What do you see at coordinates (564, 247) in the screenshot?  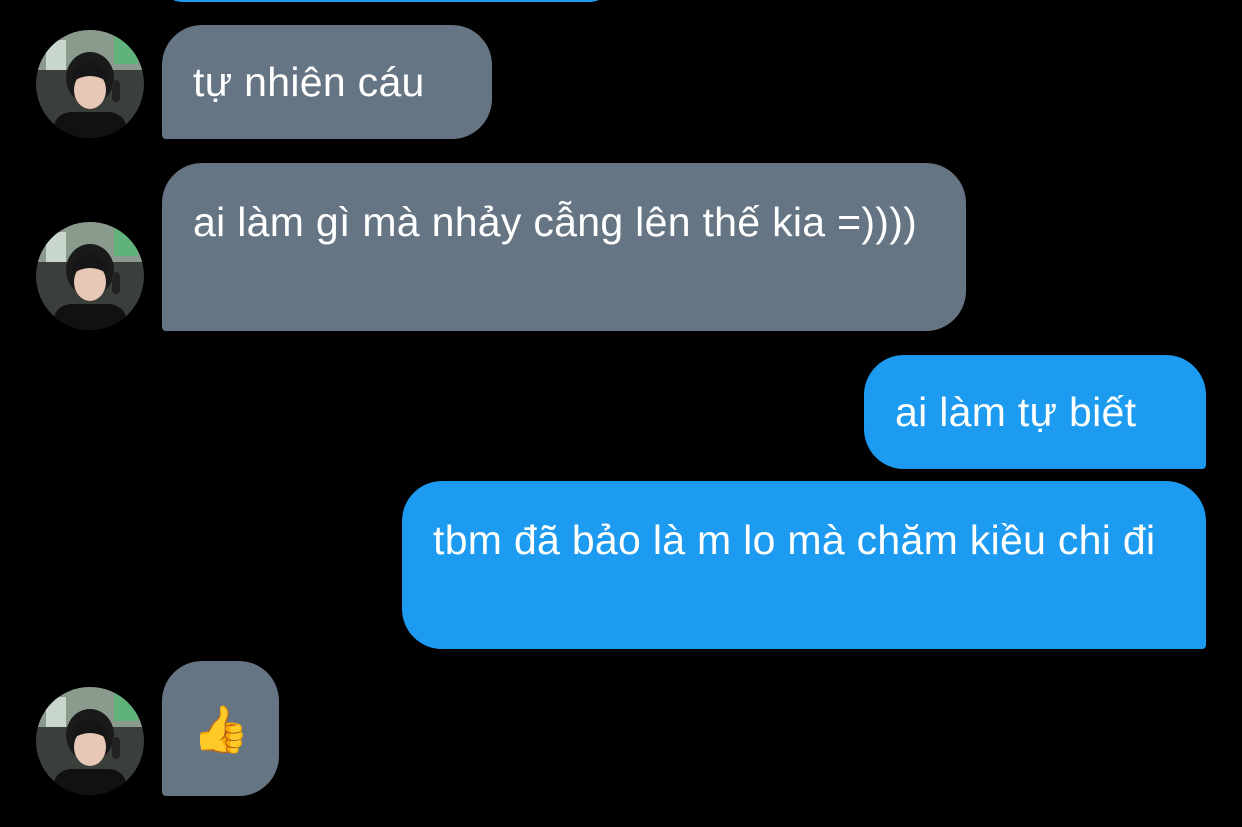 I see `message-bubble-received: ai làm gì mà nhảy cẫng lên thế kia =))))` at bounding box center [564, 247].